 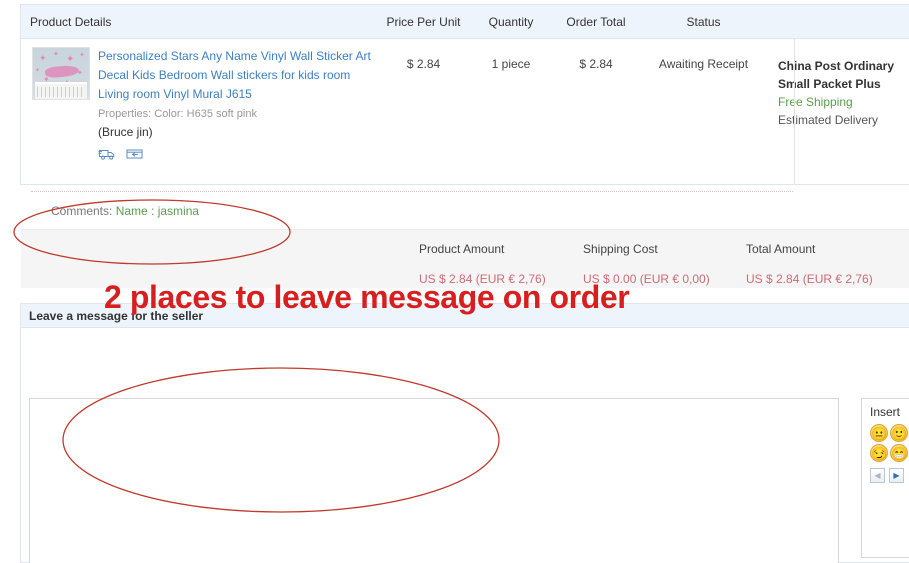 What do you see at coordinates (703, 21) in the screenshot?
I see `column-header-status: Status` at bounding box center [703, 21].